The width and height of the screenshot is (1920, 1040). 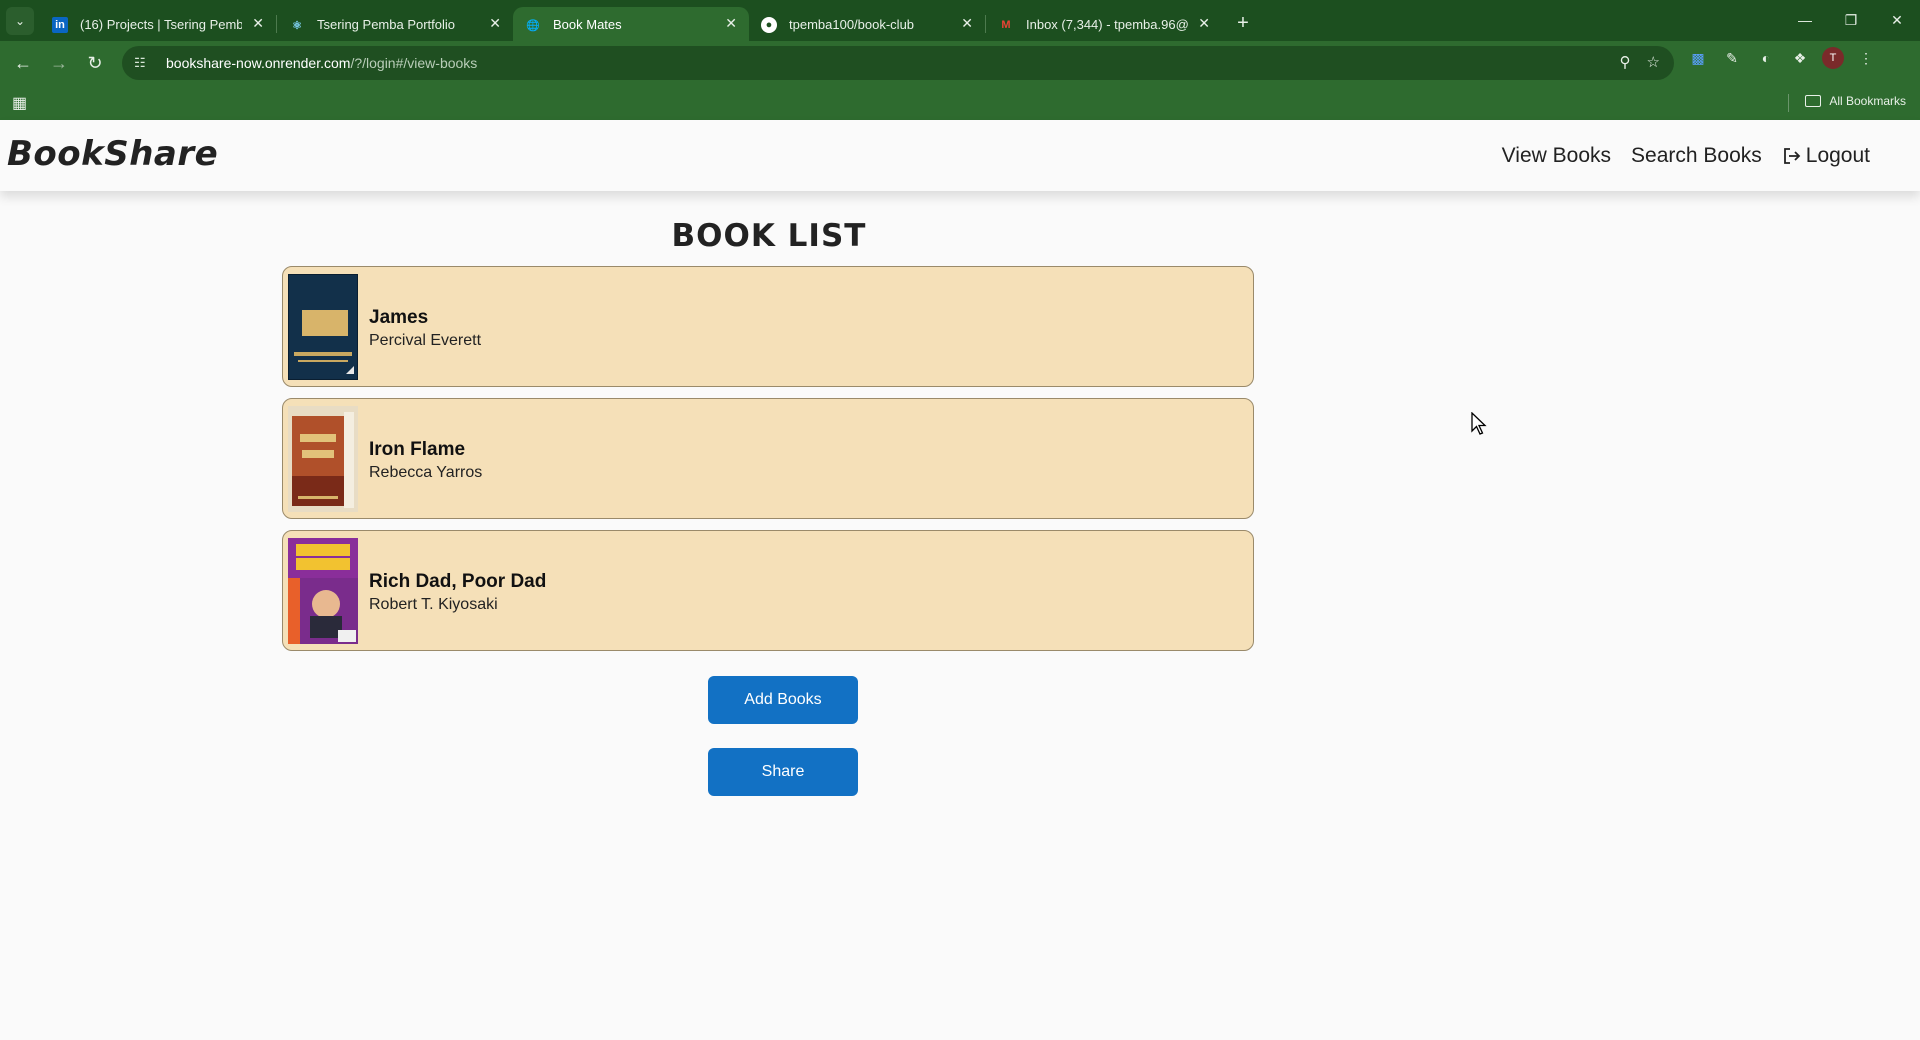 What do you see at coordinates (112, 154) in the screenshot?
I see `brand-logo: BookShare` at bounding box center [112, 154].